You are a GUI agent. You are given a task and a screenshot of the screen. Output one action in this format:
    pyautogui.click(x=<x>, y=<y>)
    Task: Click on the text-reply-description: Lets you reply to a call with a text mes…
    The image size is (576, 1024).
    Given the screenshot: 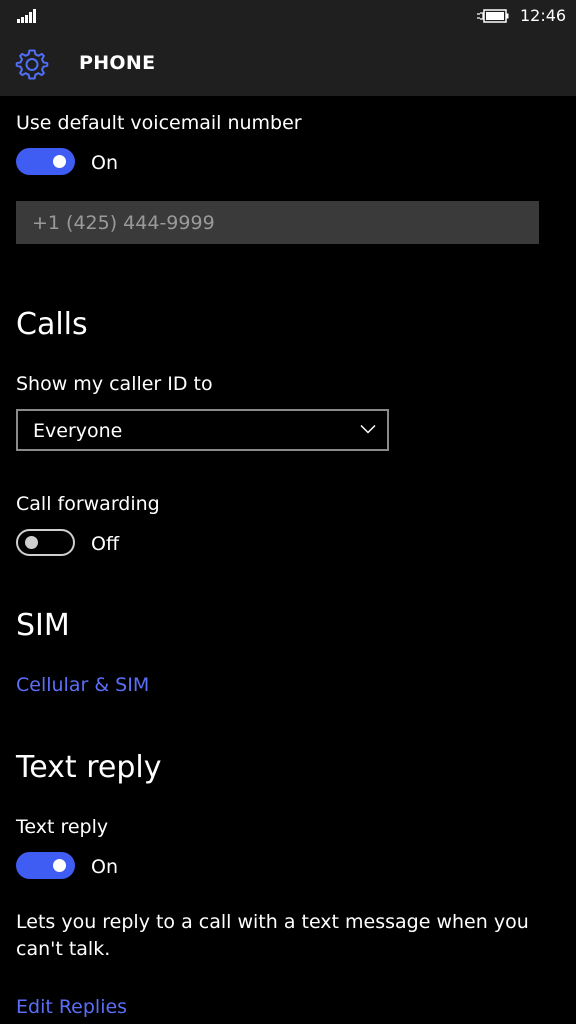 What is the action you would take?
    pyautogui.click(x=272, y=935)
    